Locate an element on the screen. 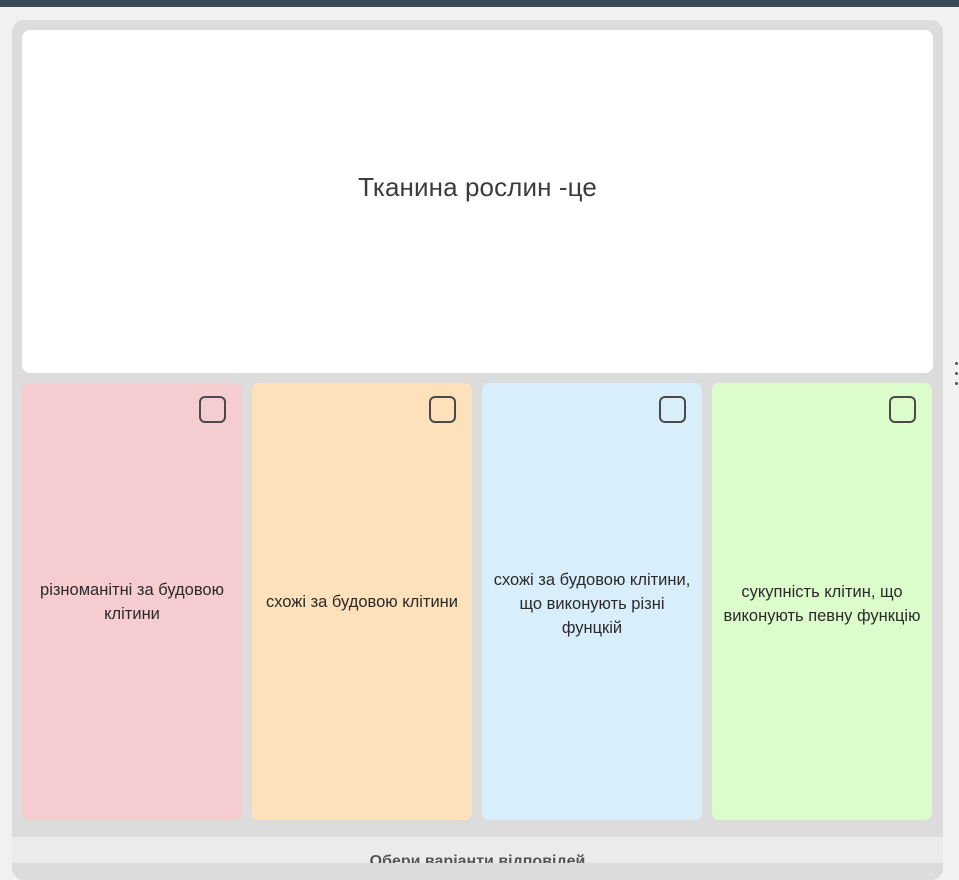 The width and height of the screenshot is (959, 880). answer-option-label: схожі за будовою клітини is located at coordinates (362, 601).